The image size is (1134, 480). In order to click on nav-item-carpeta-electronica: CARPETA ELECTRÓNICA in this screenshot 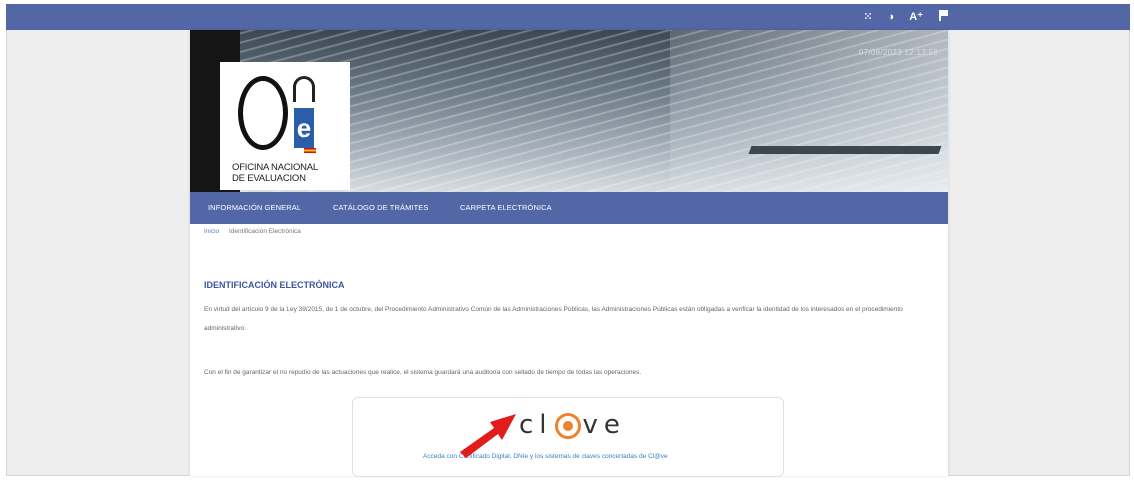, I will do `click(506, 207)`.